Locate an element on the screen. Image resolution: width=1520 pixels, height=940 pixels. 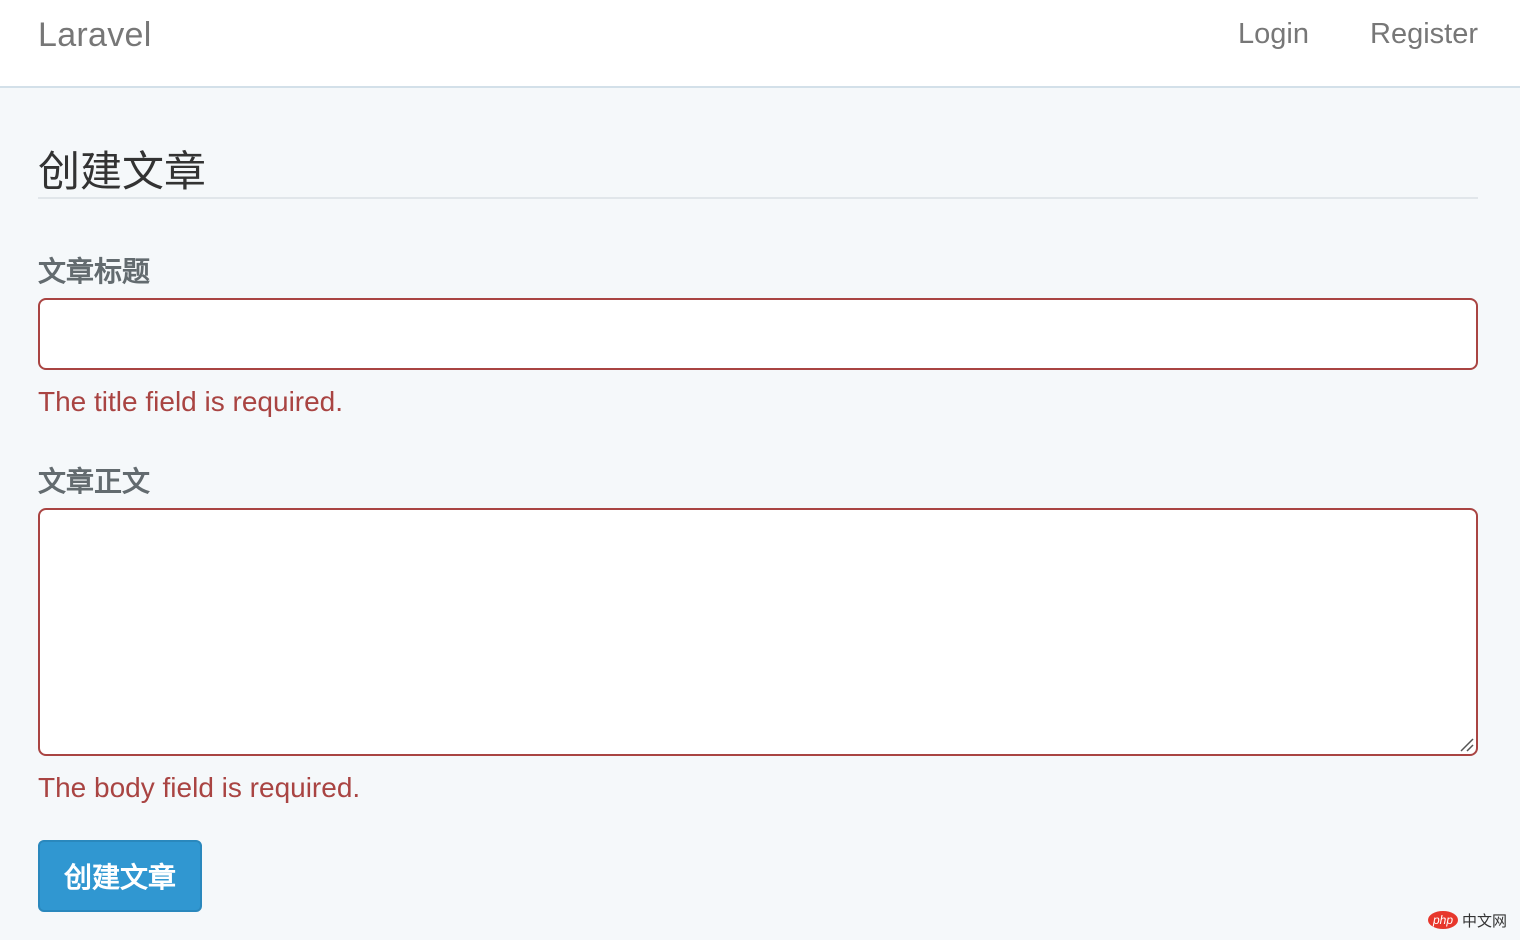
create-article-button: 创建文章 is located at coordinates (120, 876).